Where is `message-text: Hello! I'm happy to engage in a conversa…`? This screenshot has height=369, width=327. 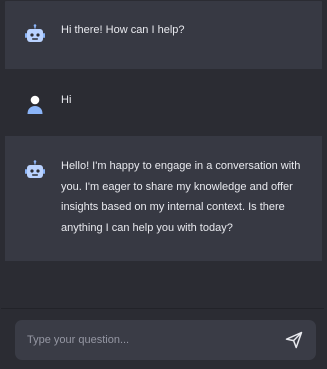 message-text: Hello! I'm happy to engage in a conversa… is located at coordinates (181, 197).